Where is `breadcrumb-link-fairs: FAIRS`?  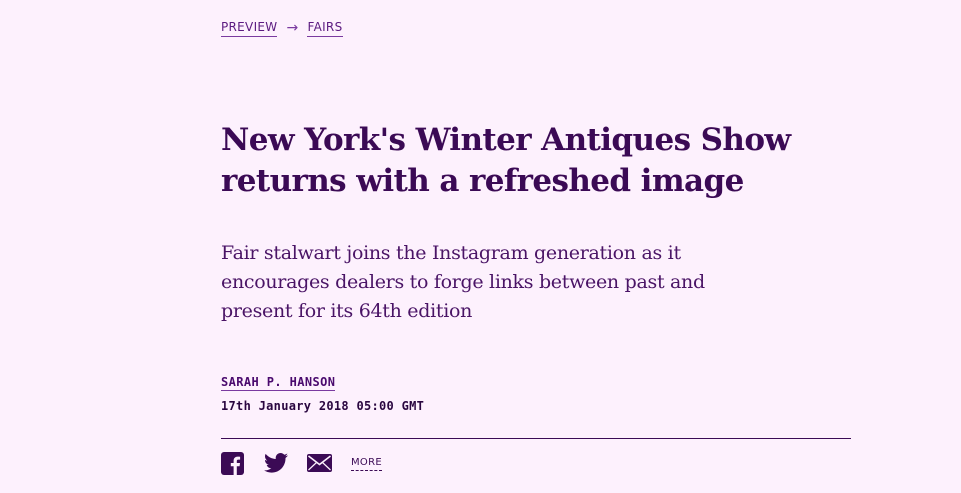
breadcrumb-link-fairs: FAIRS is located at coordinates (325, 28).